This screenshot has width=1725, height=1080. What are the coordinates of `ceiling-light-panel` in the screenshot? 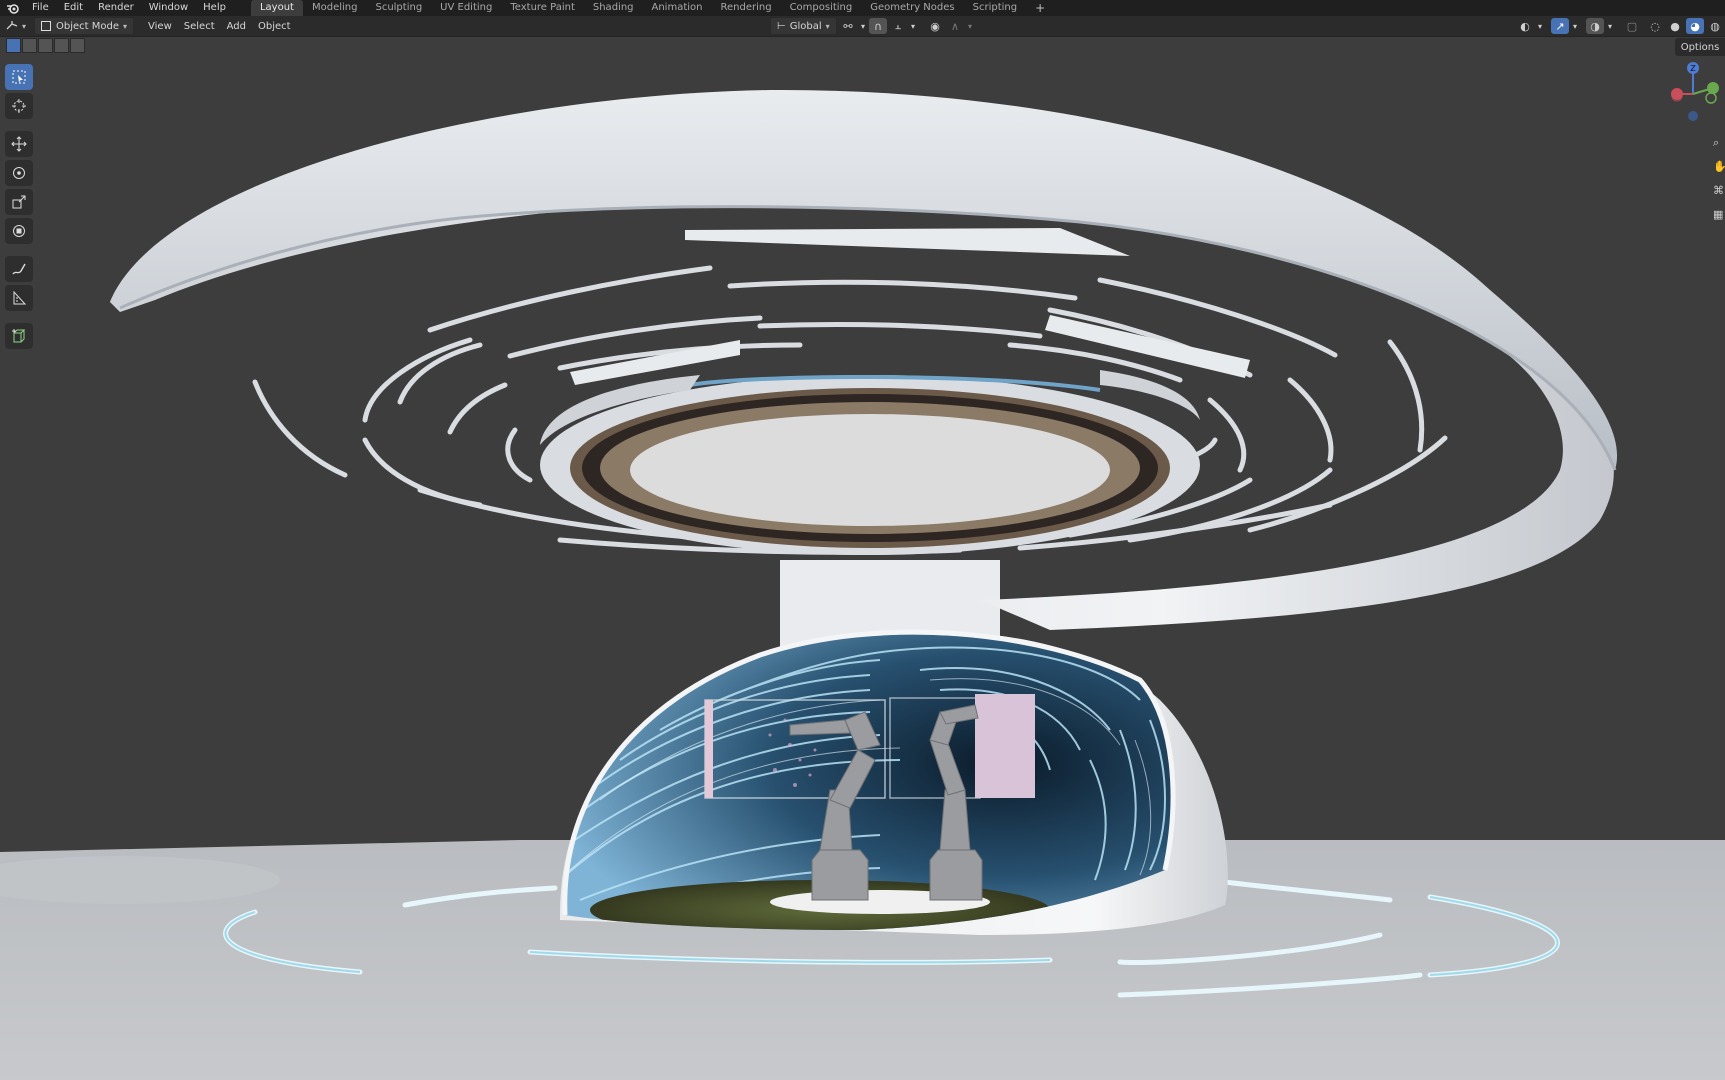 It's located at (870, 470).